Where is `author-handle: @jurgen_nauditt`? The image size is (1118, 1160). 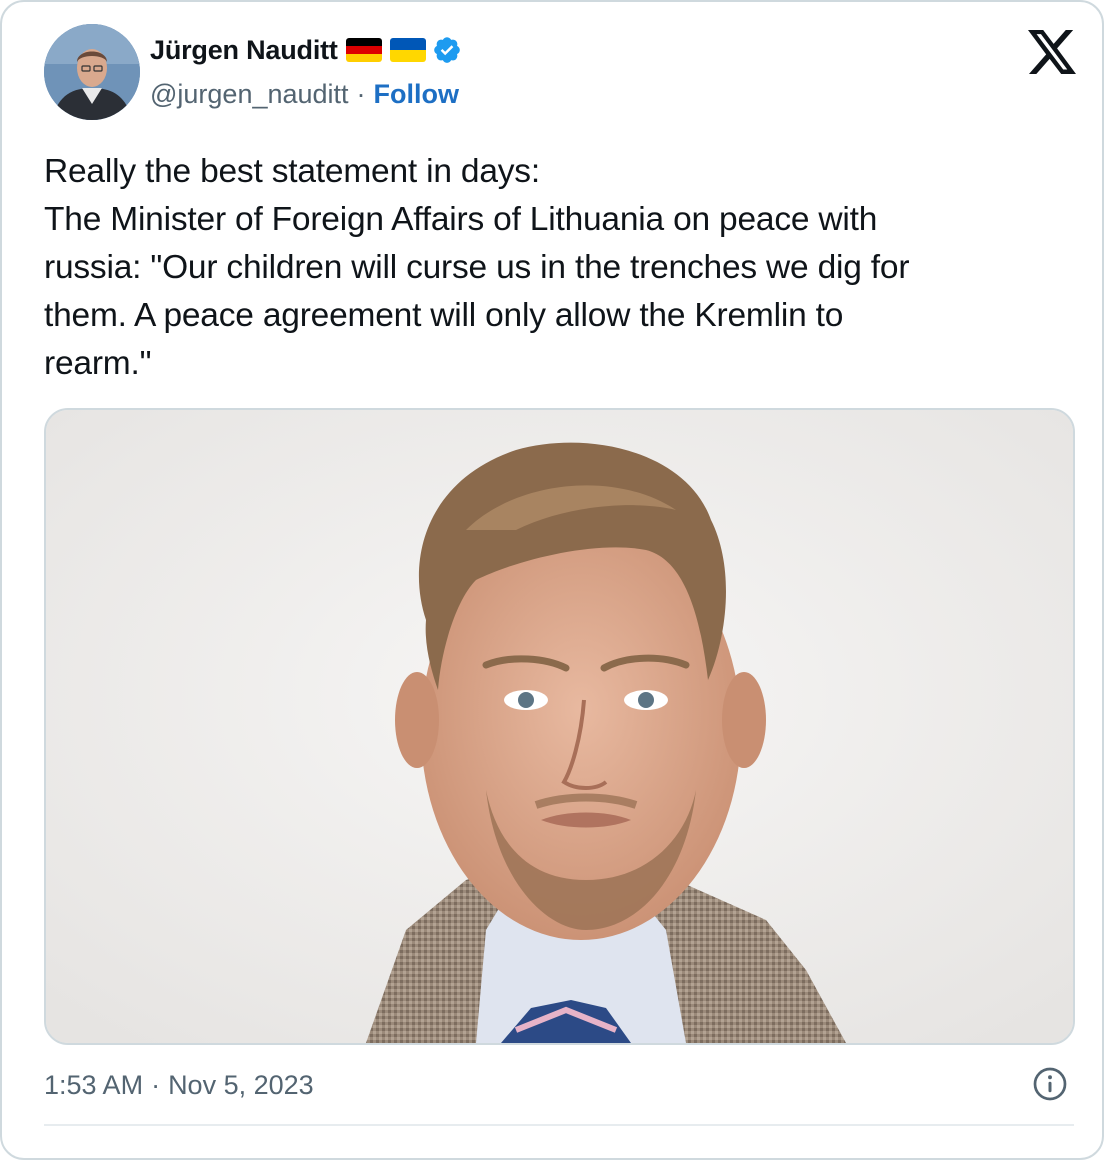 author-handle: @jurgen_nauditt is located at coordinates (249, 94).